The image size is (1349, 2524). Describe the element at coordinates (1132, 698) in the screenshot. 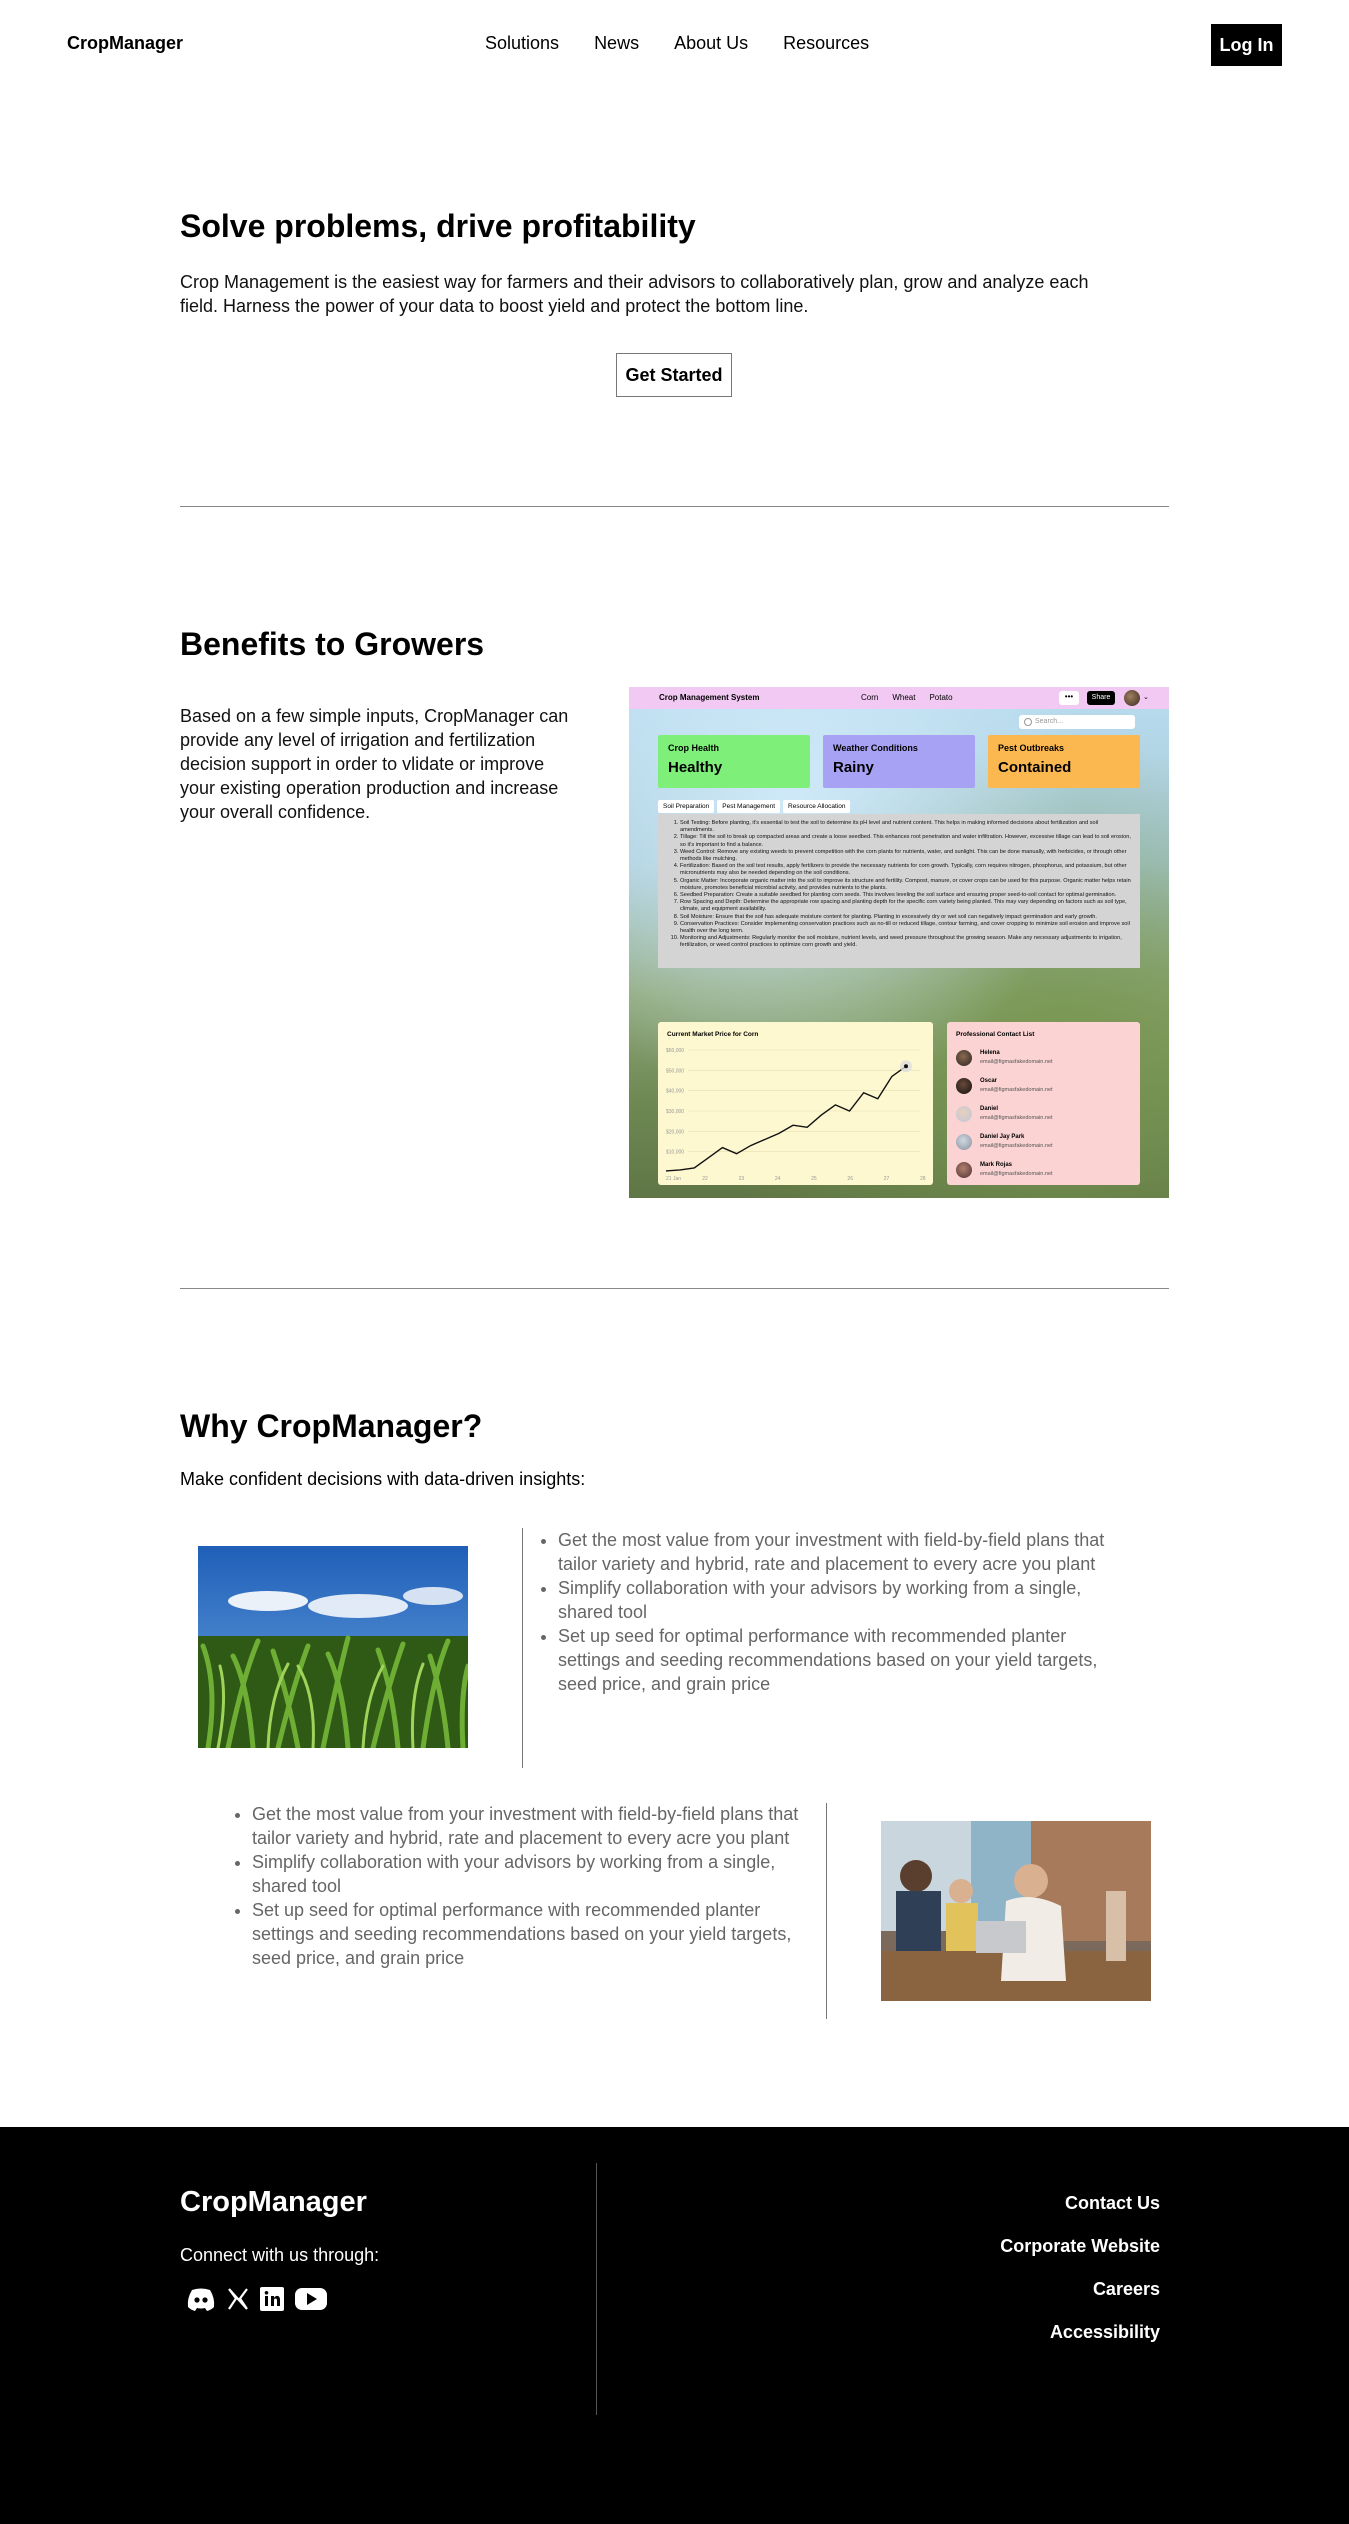

I see `mock-avatar` at that location.